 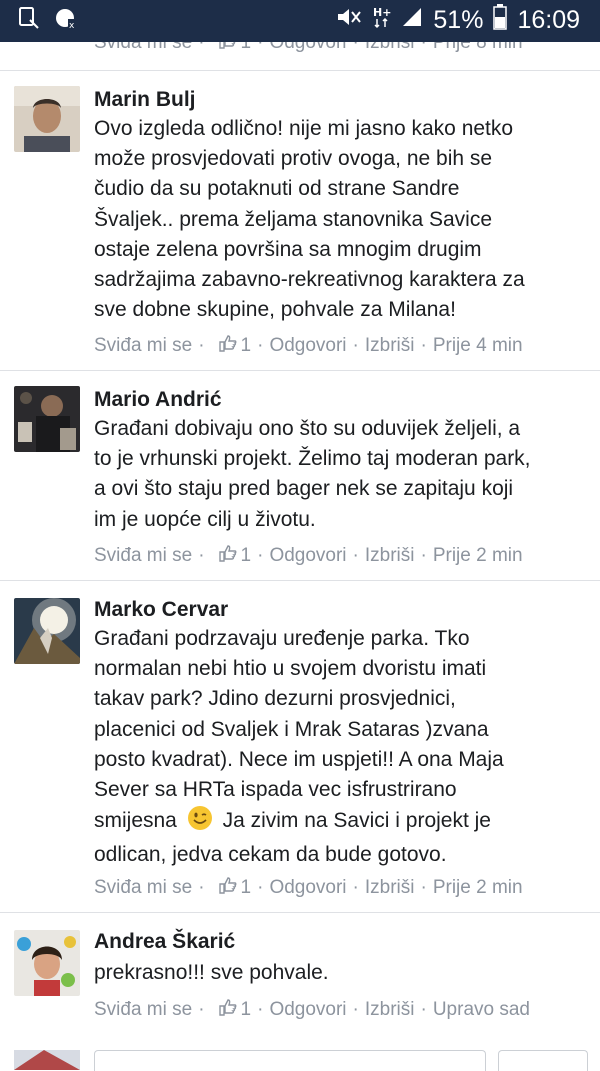 What do you see at coordinates (211, 972) in the screenshot?
I see `comment-text: prekrasno!!! sve pohvale.` at bounding box center [211, 972].